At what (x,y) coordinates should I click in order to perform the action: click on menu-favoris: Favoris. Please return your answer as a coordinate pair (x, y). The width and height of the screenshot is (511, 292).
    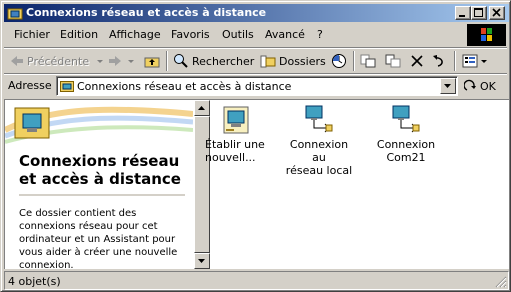
    Looking at the image, I should click on (190, 34).